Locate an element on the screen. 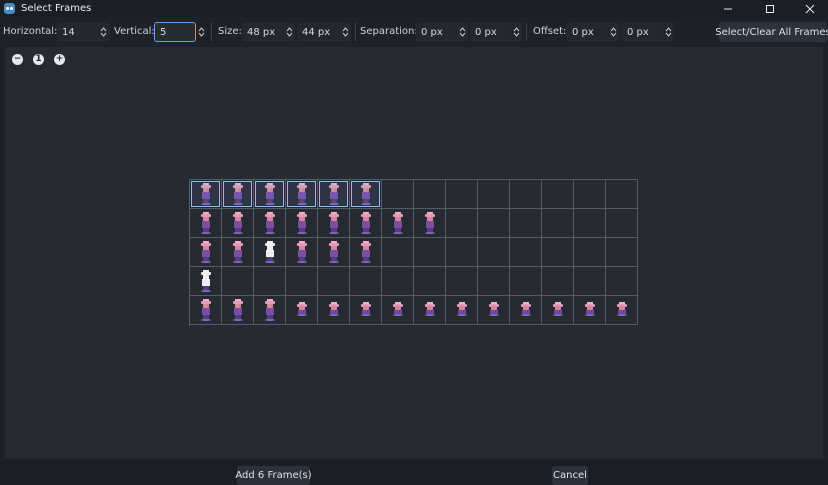 The image size is (828, 485). close-icon is located at coordinates (809, 8).